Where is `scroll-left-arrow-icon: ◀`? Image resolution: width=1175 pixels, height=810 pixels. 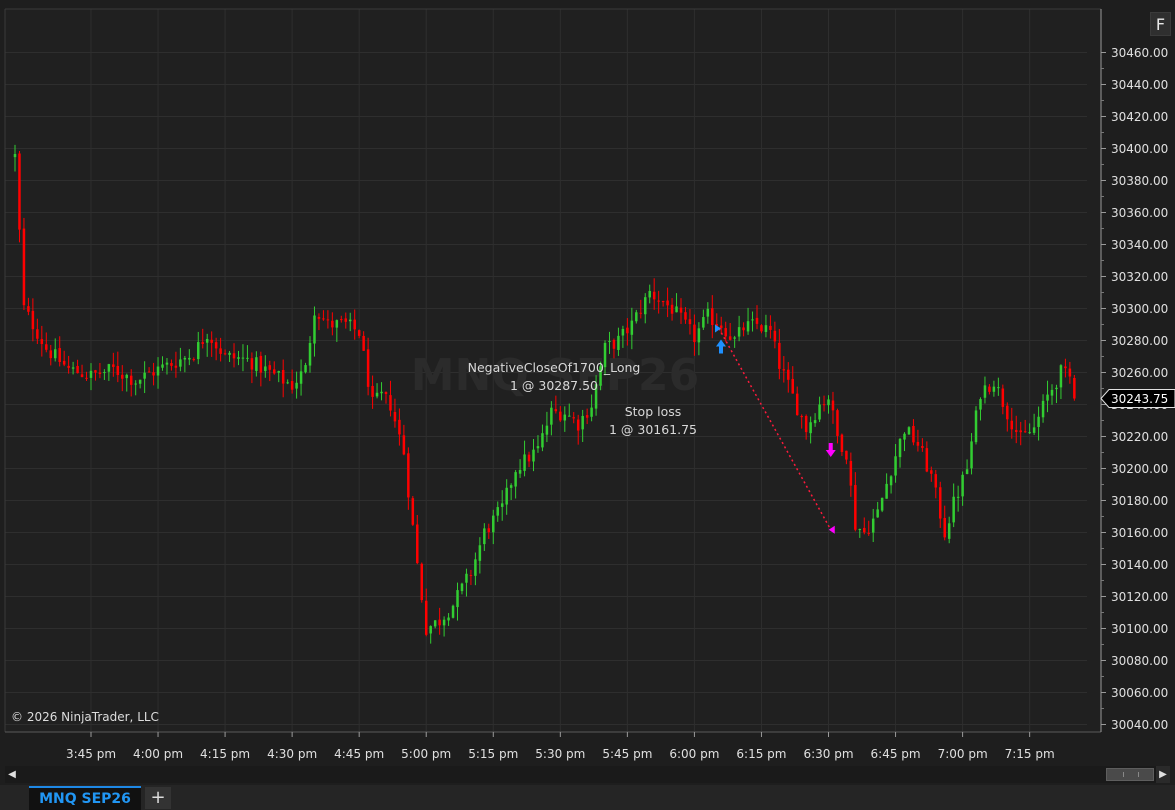 scroll-left-arrow-icon: ◀ is located at coordinates (12, 774).